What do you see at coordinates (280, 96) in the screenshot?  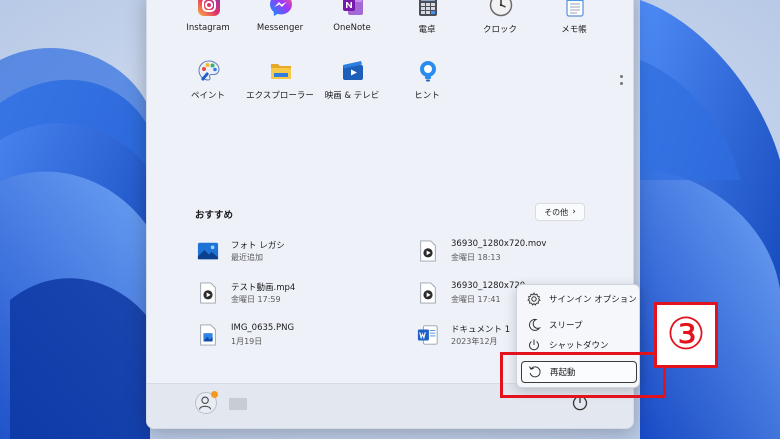 I see `app-label: エクスプローラー` at bounding box center [280, 96].